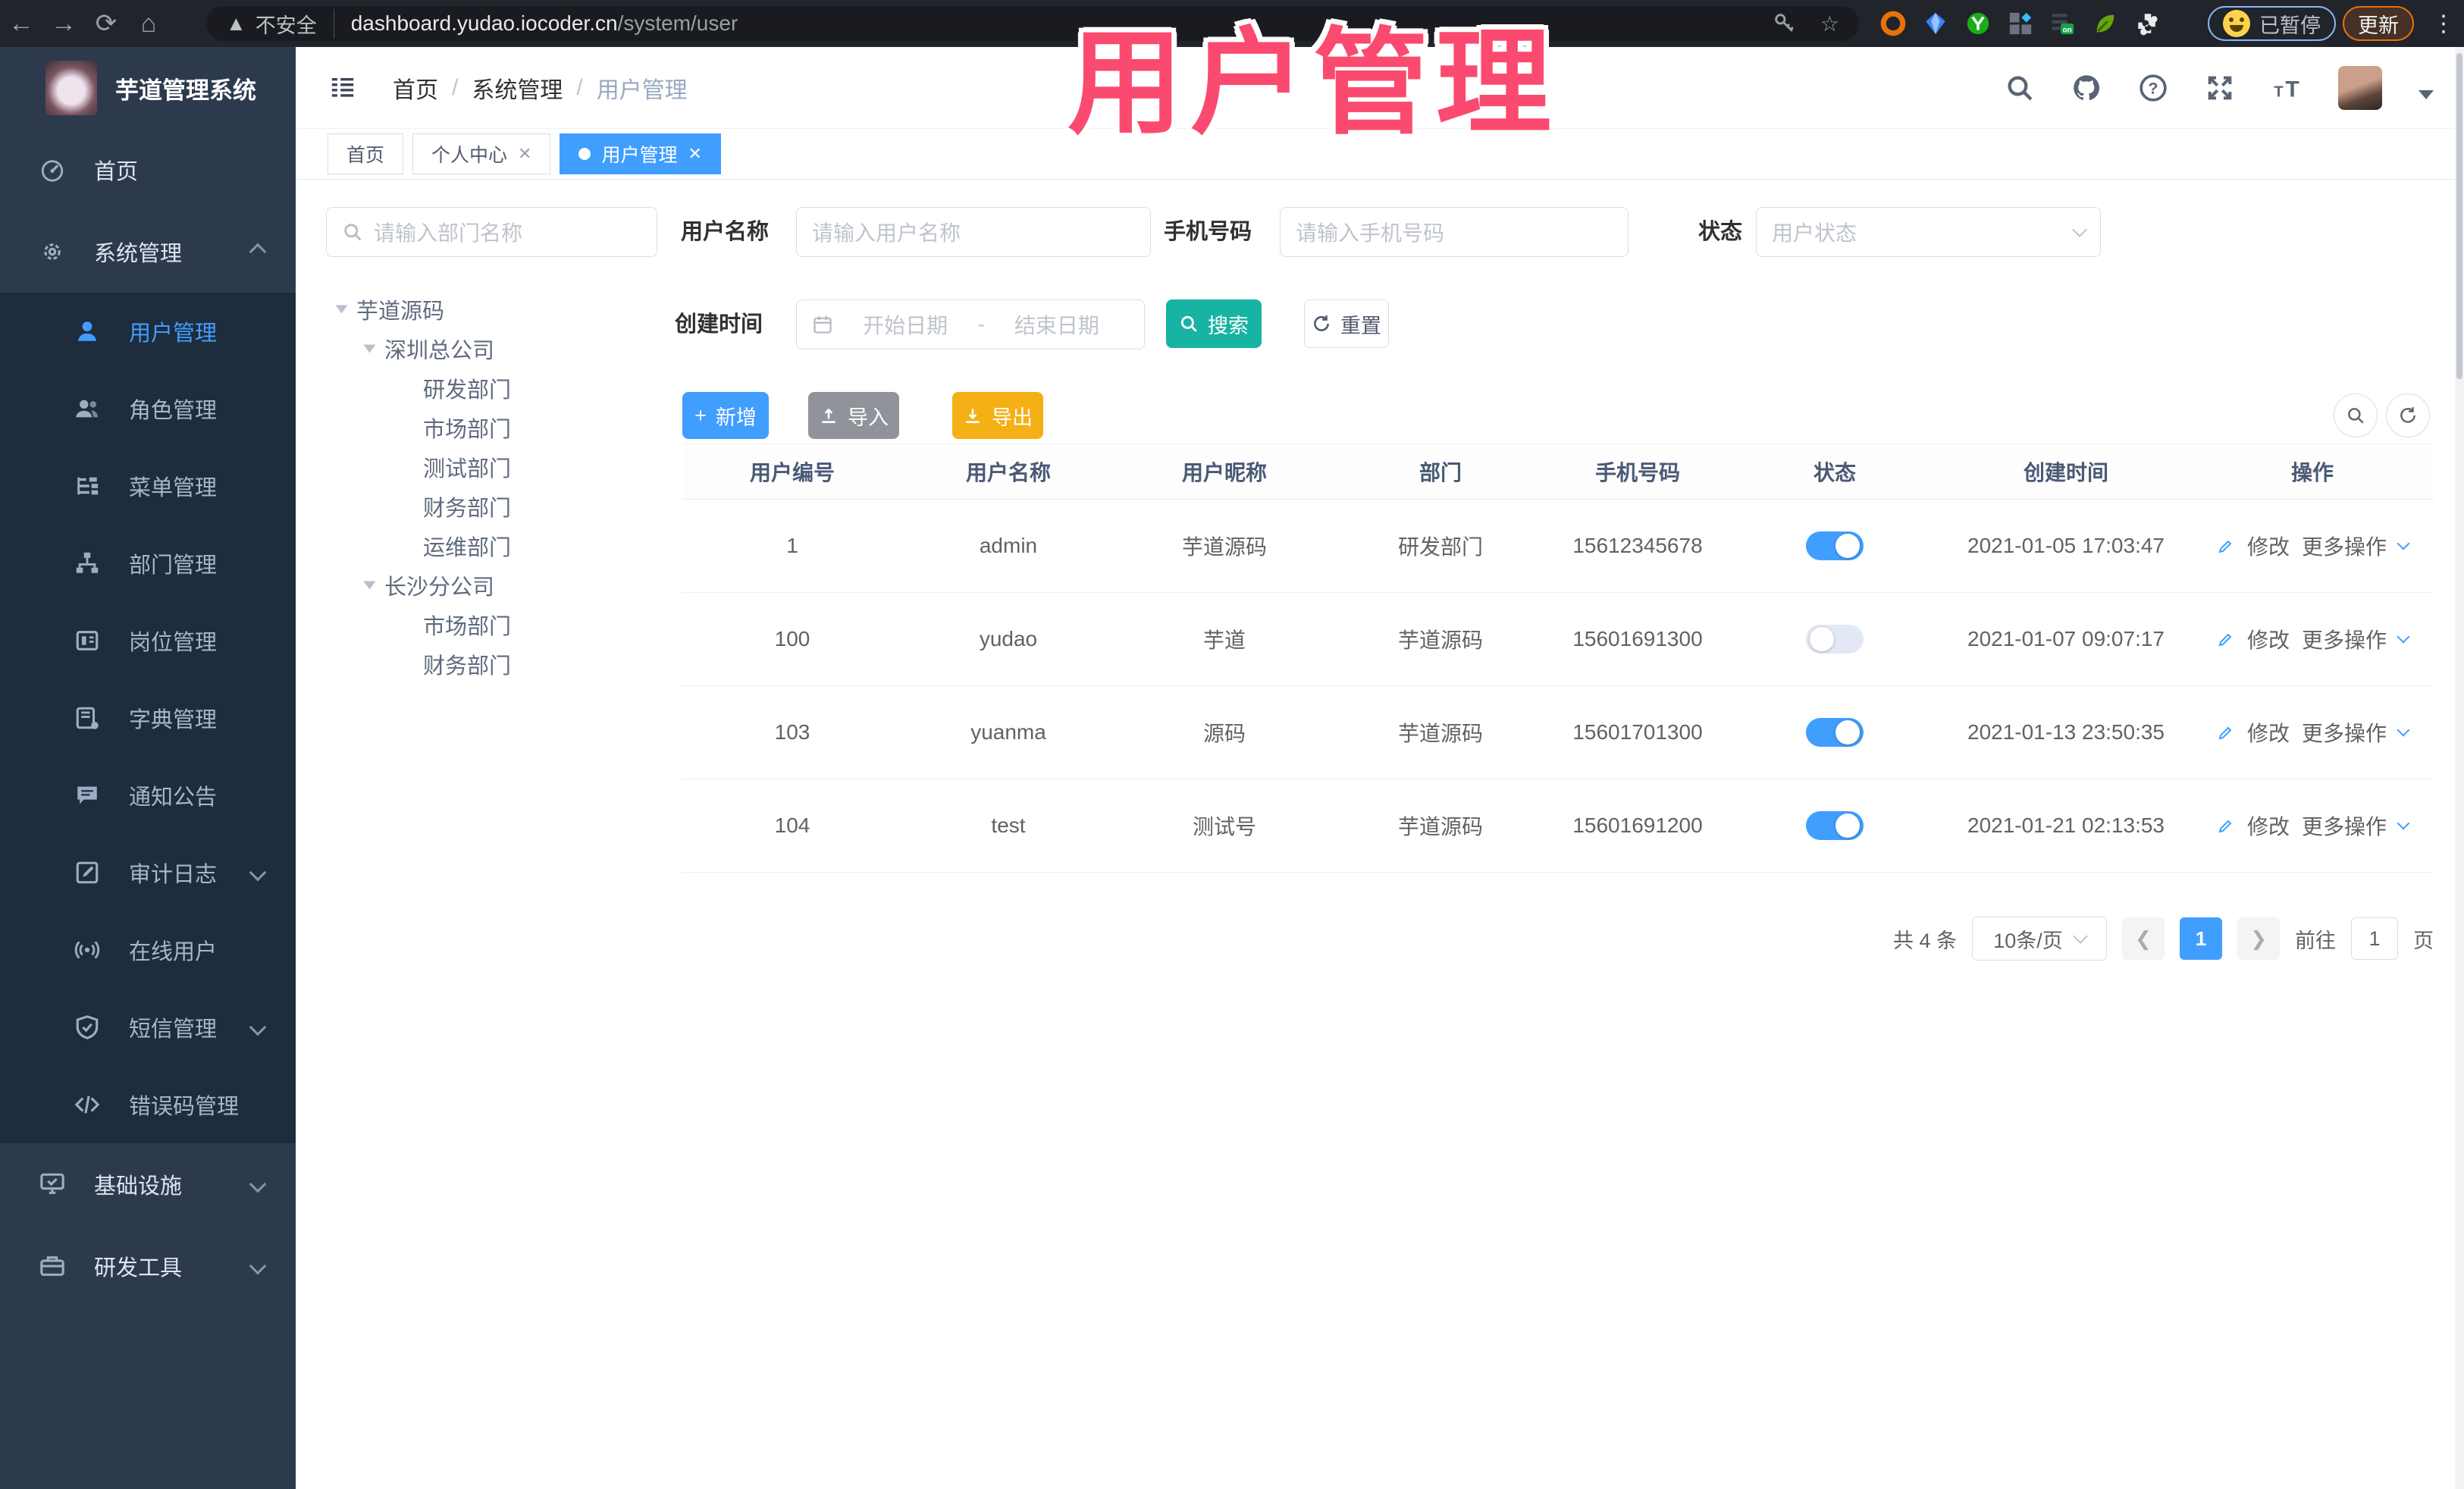 The width and height of the screenshot is (2464, 1489). Describe the element at coordinates (63, 24) in the screenshot. I see `forward-icon: →` at that location.